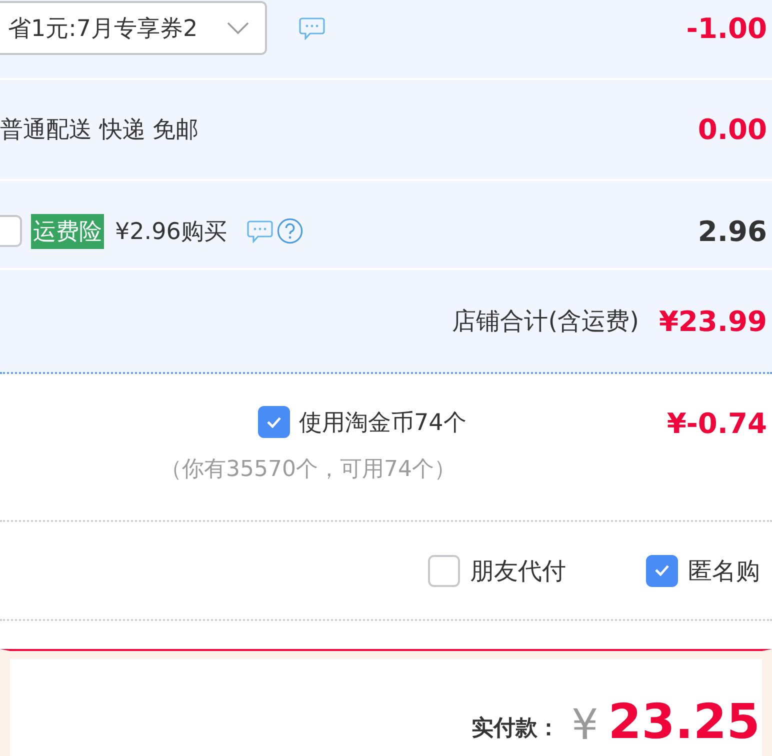  I want to click on row-amount: 2.96, so click(732, 231).